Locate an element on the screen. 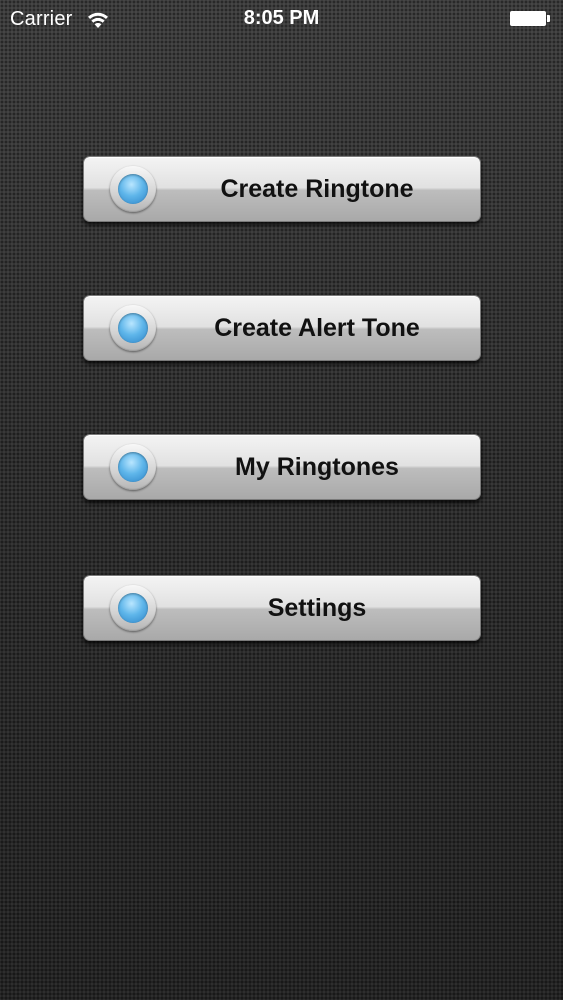 The image size is (563, 1000). settings-button: Settings is located at coordinates (282, 608).